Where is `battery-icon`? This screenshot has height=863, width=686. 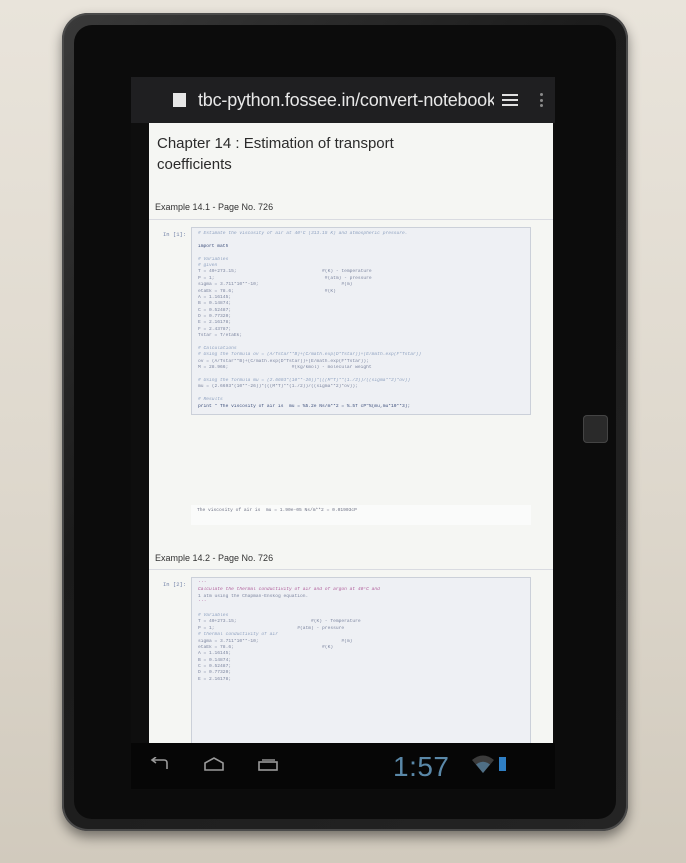 battery-icon is located at coordinates (502, 764).